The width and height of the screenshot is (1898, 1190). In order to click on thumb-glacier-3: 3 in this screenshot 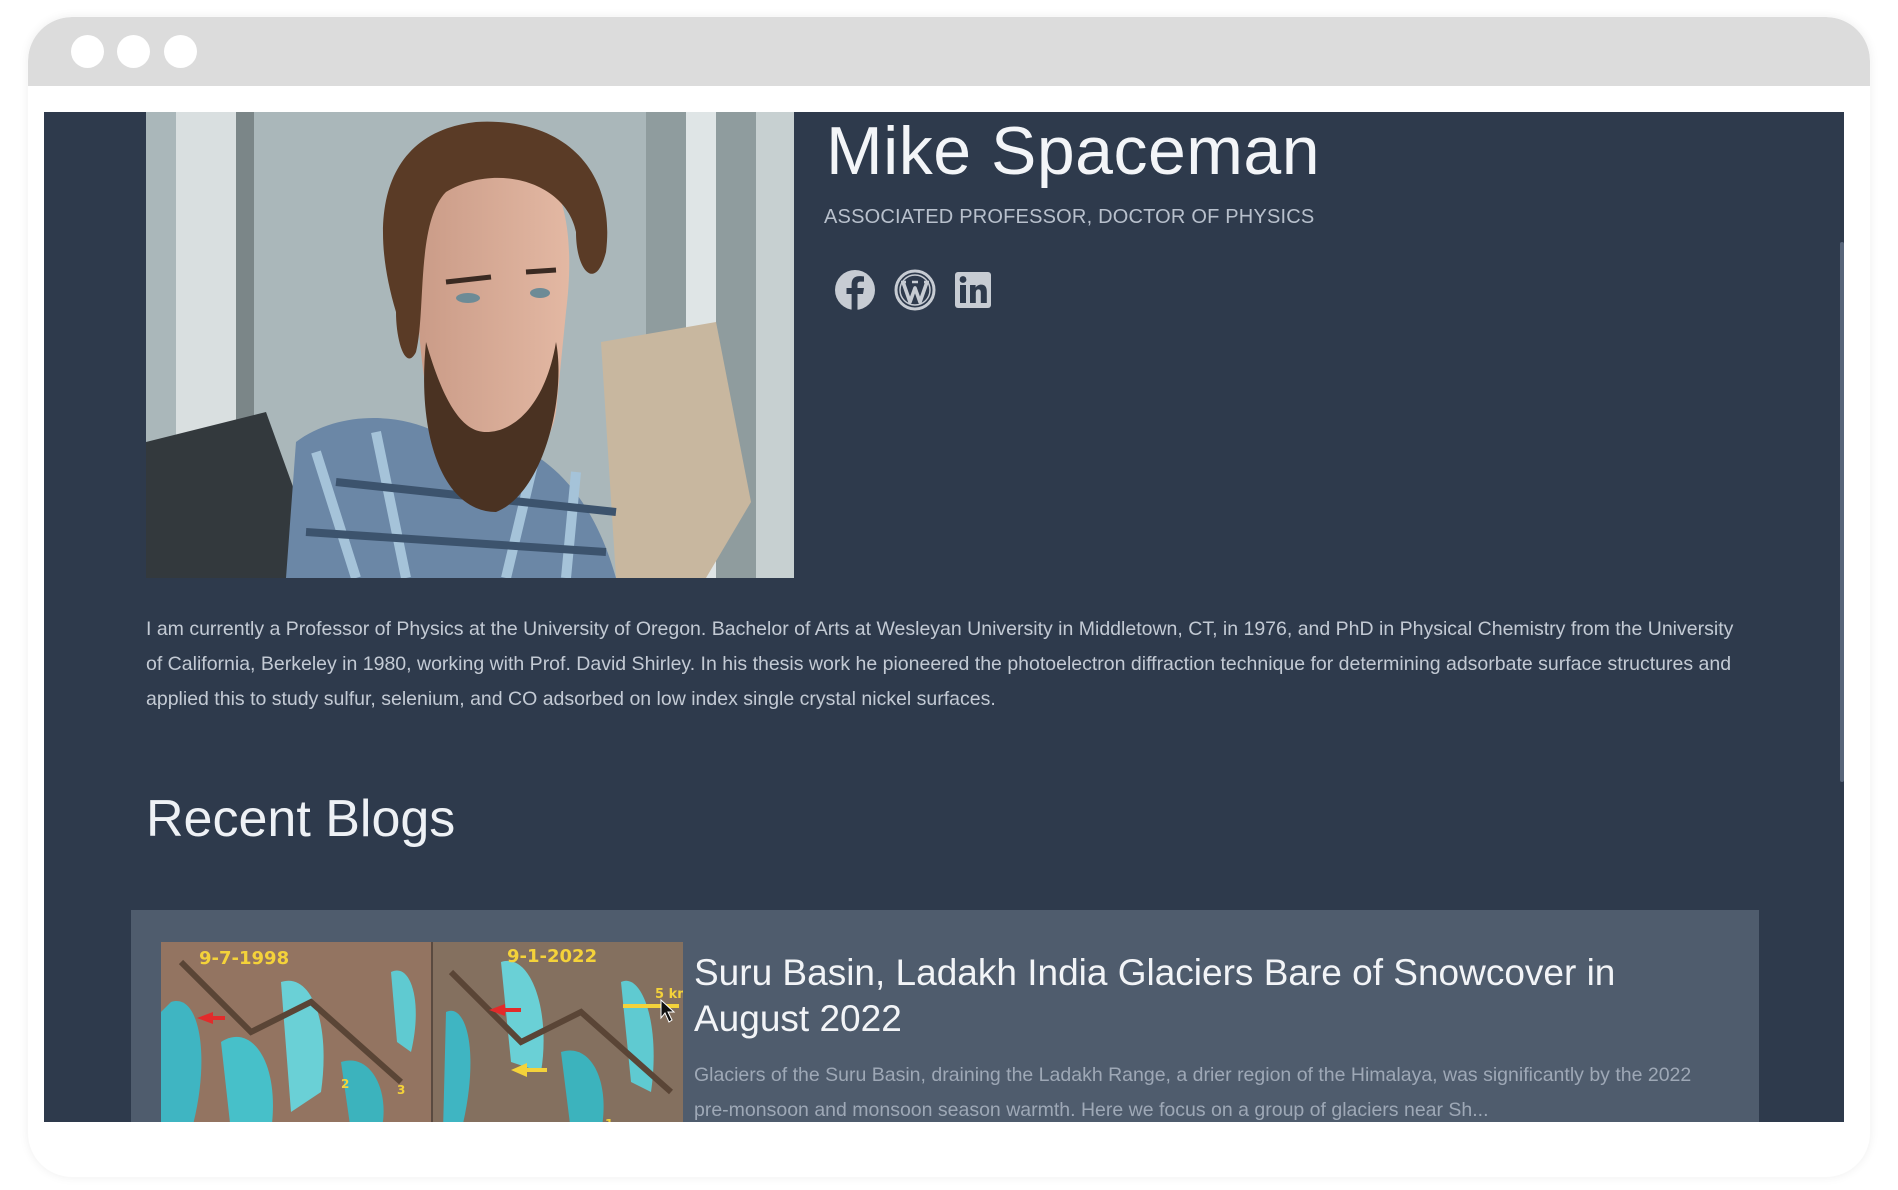, I will do `click(401, 1090)`.